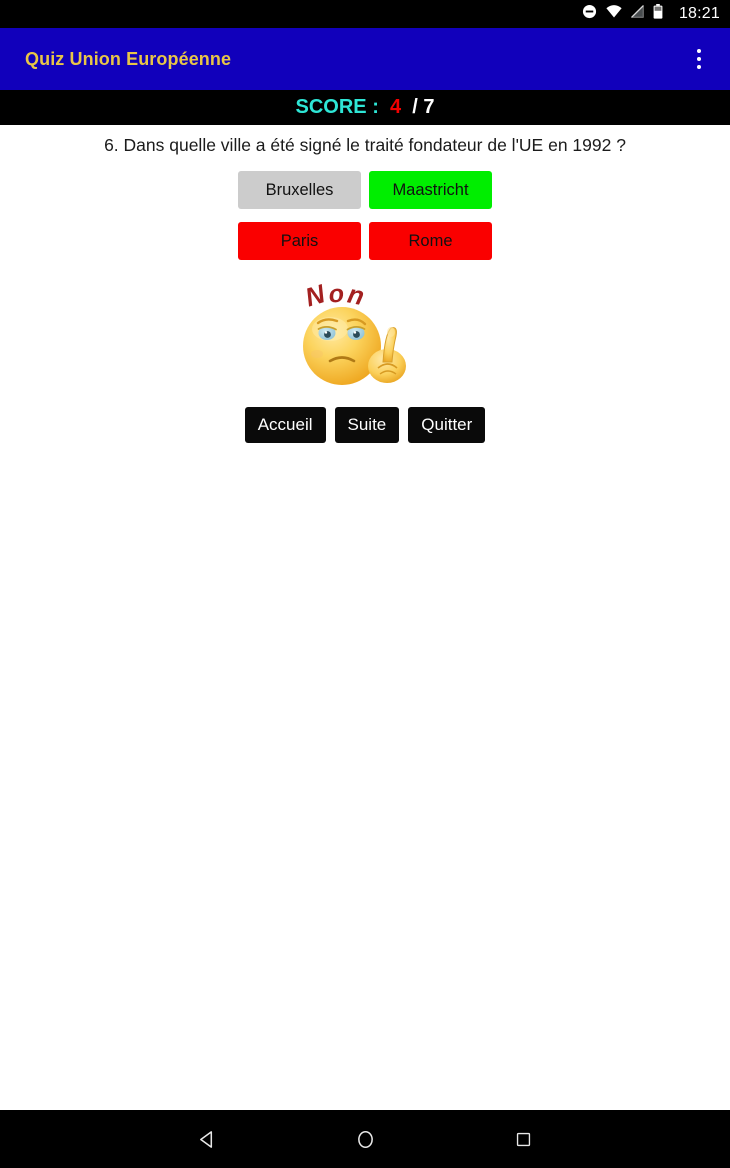 This screenshot has width=730, height=1168. Describe the element at coordinates (342, 345) in the screenshot. I see `smiley-face` at that location.